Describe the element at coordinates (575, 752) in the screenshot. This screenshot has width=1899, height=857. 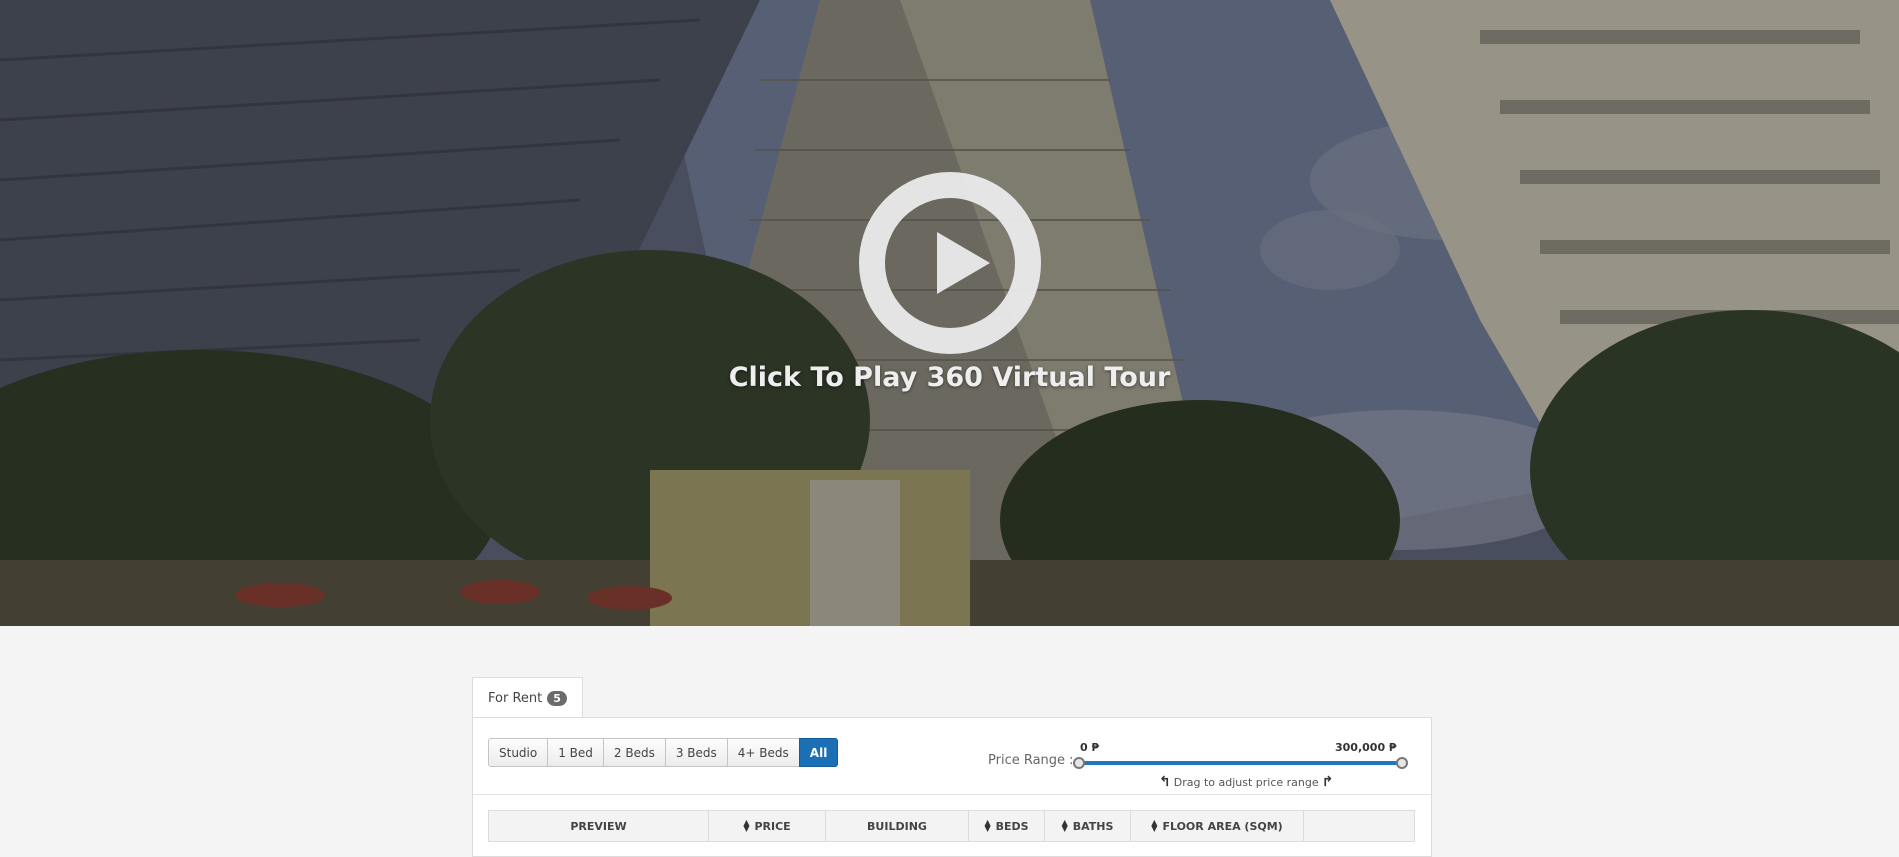
I see `filter-1-bed-button: 1 Bed` at that location.